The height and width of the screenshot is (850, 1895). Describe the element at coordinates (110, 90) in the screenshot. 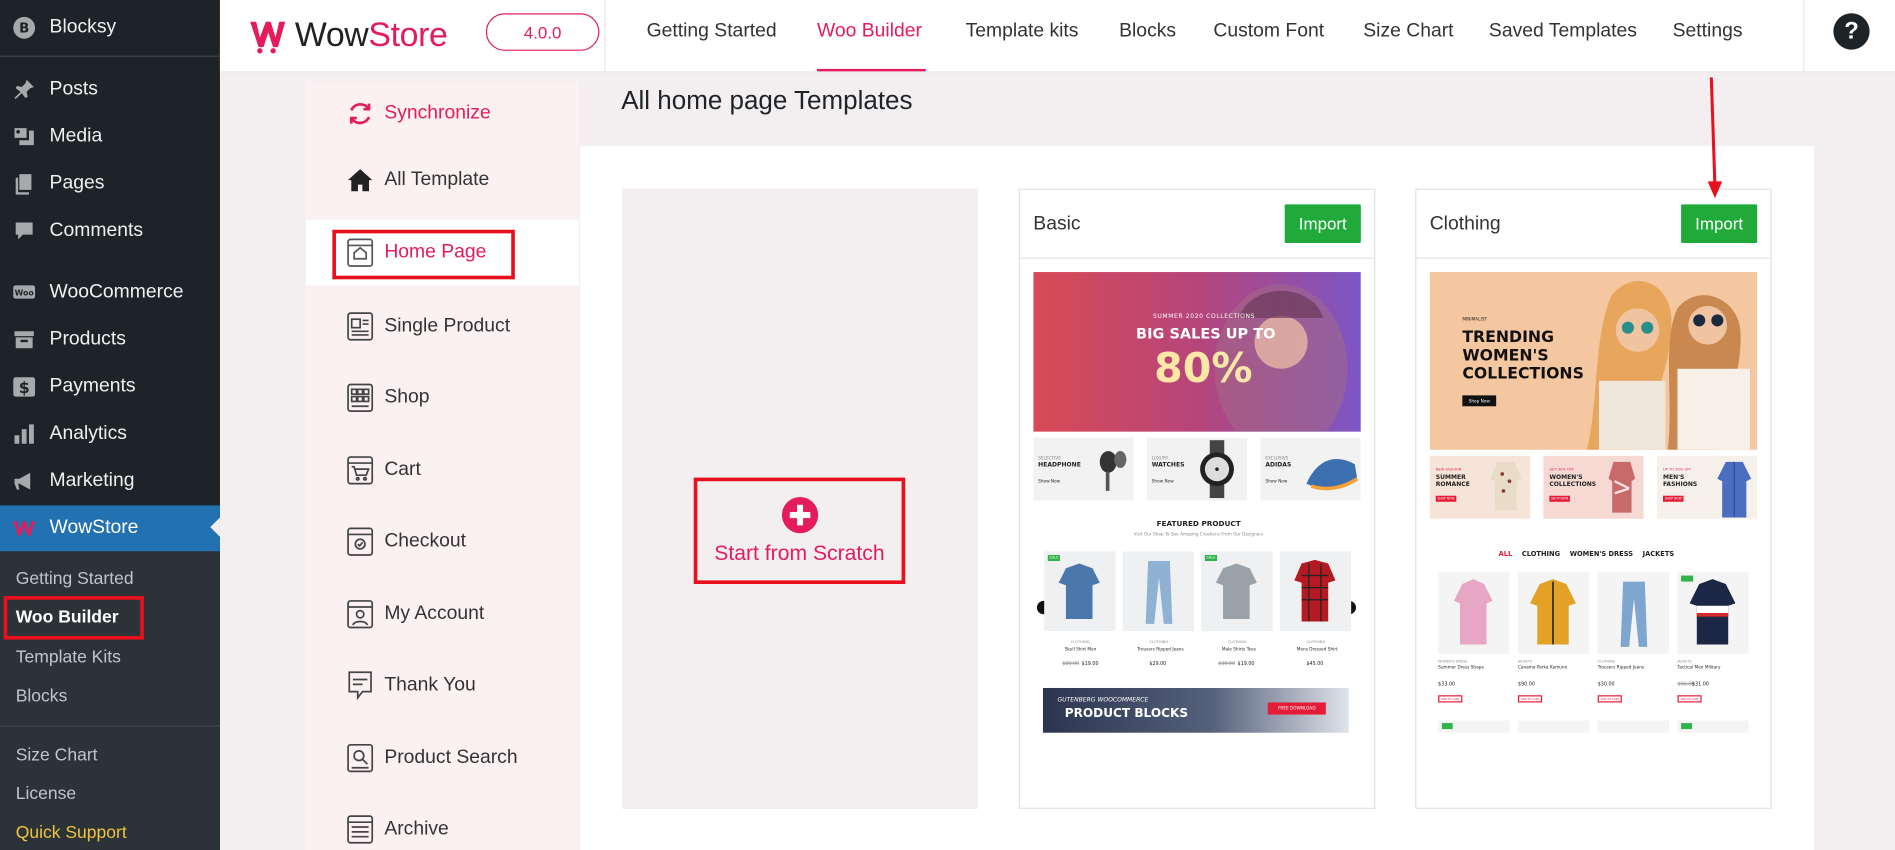

I see `menu-posts: Posts` at that location.